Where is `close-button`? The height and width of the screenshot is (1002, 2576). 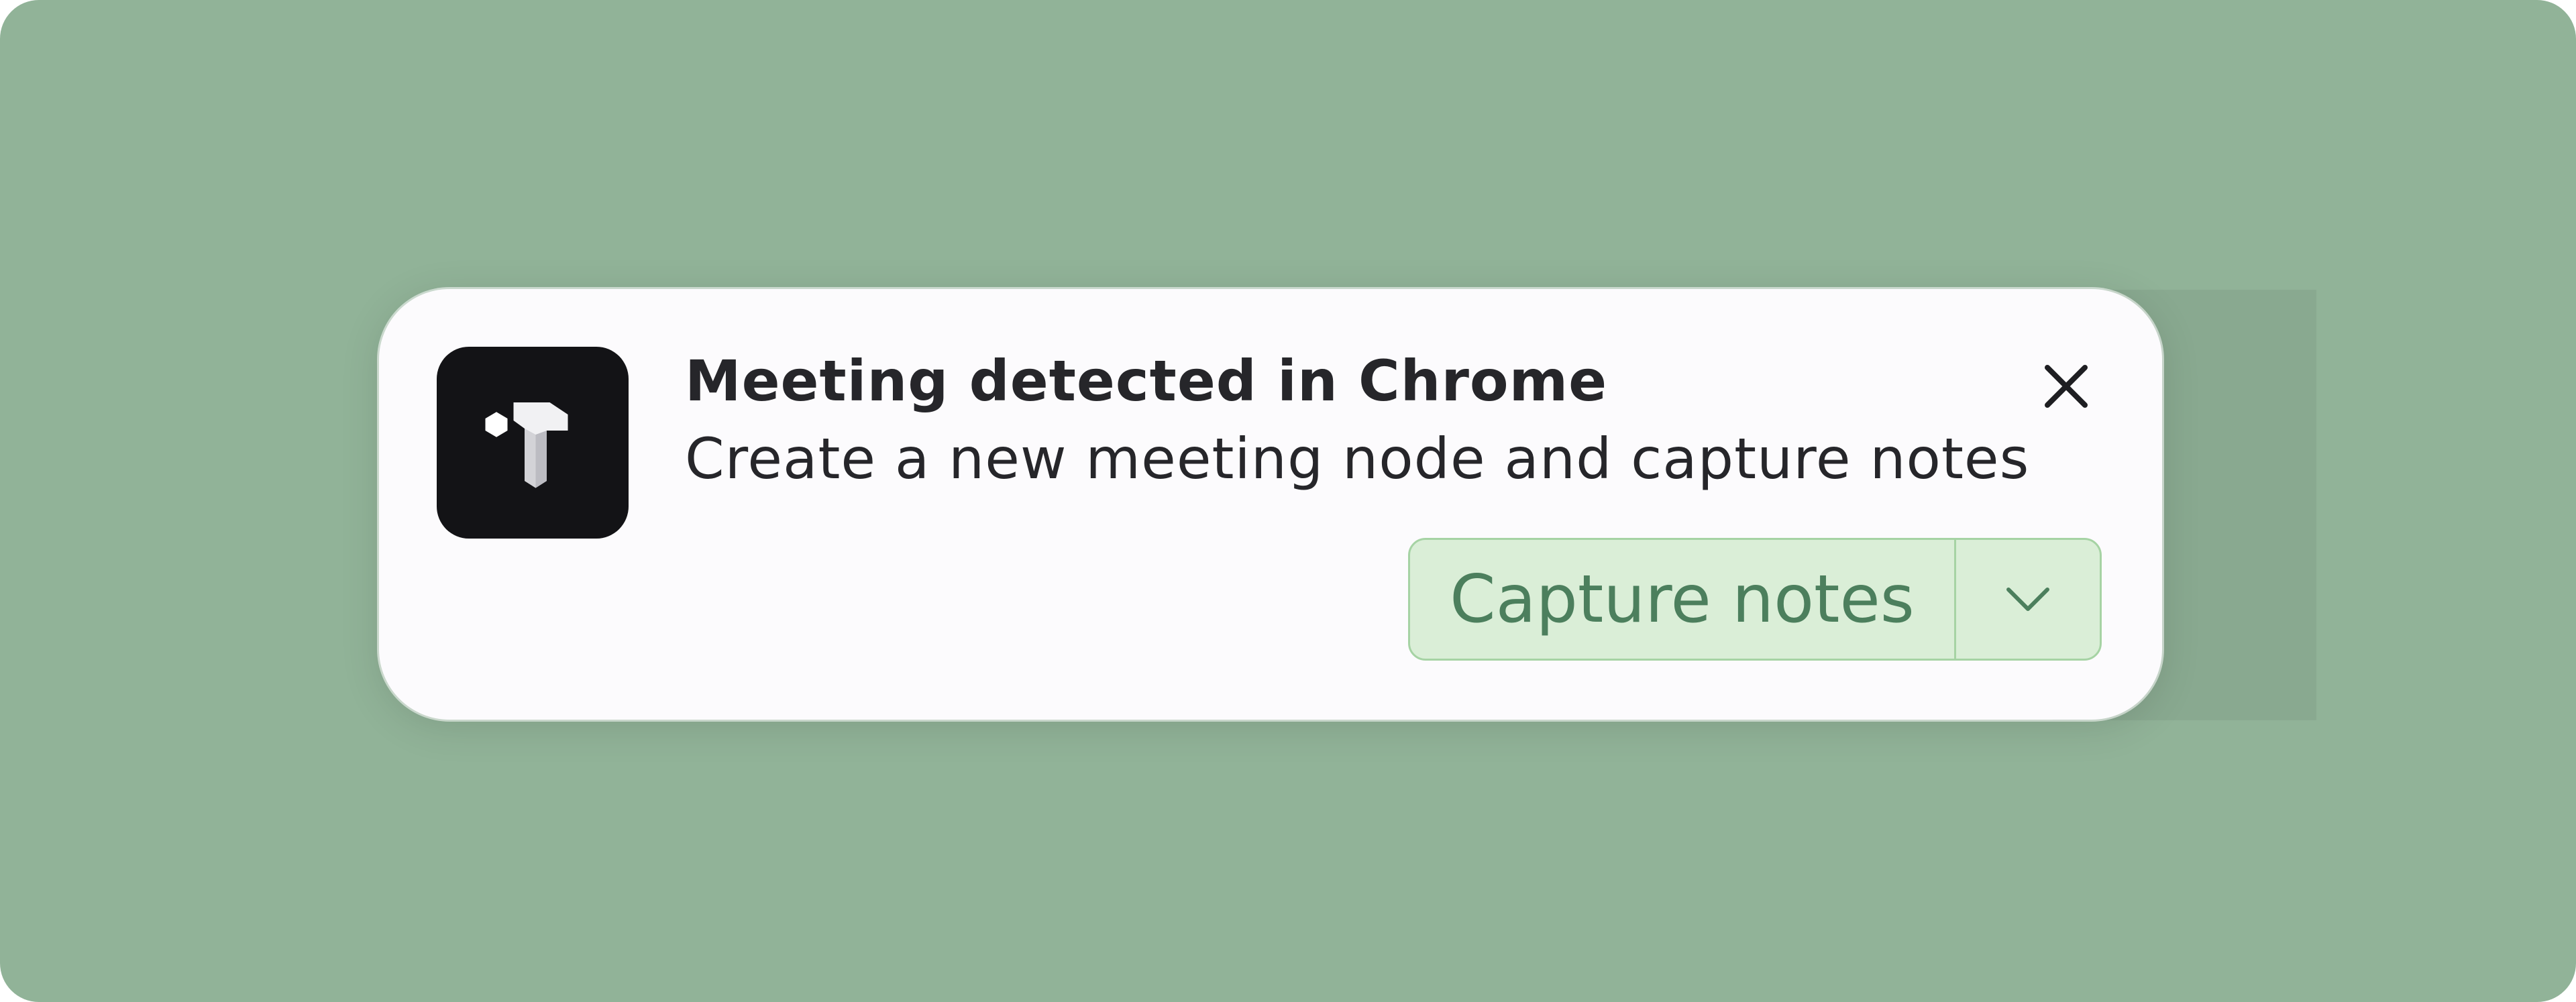
close-button is located at coordinates (2066, 386).